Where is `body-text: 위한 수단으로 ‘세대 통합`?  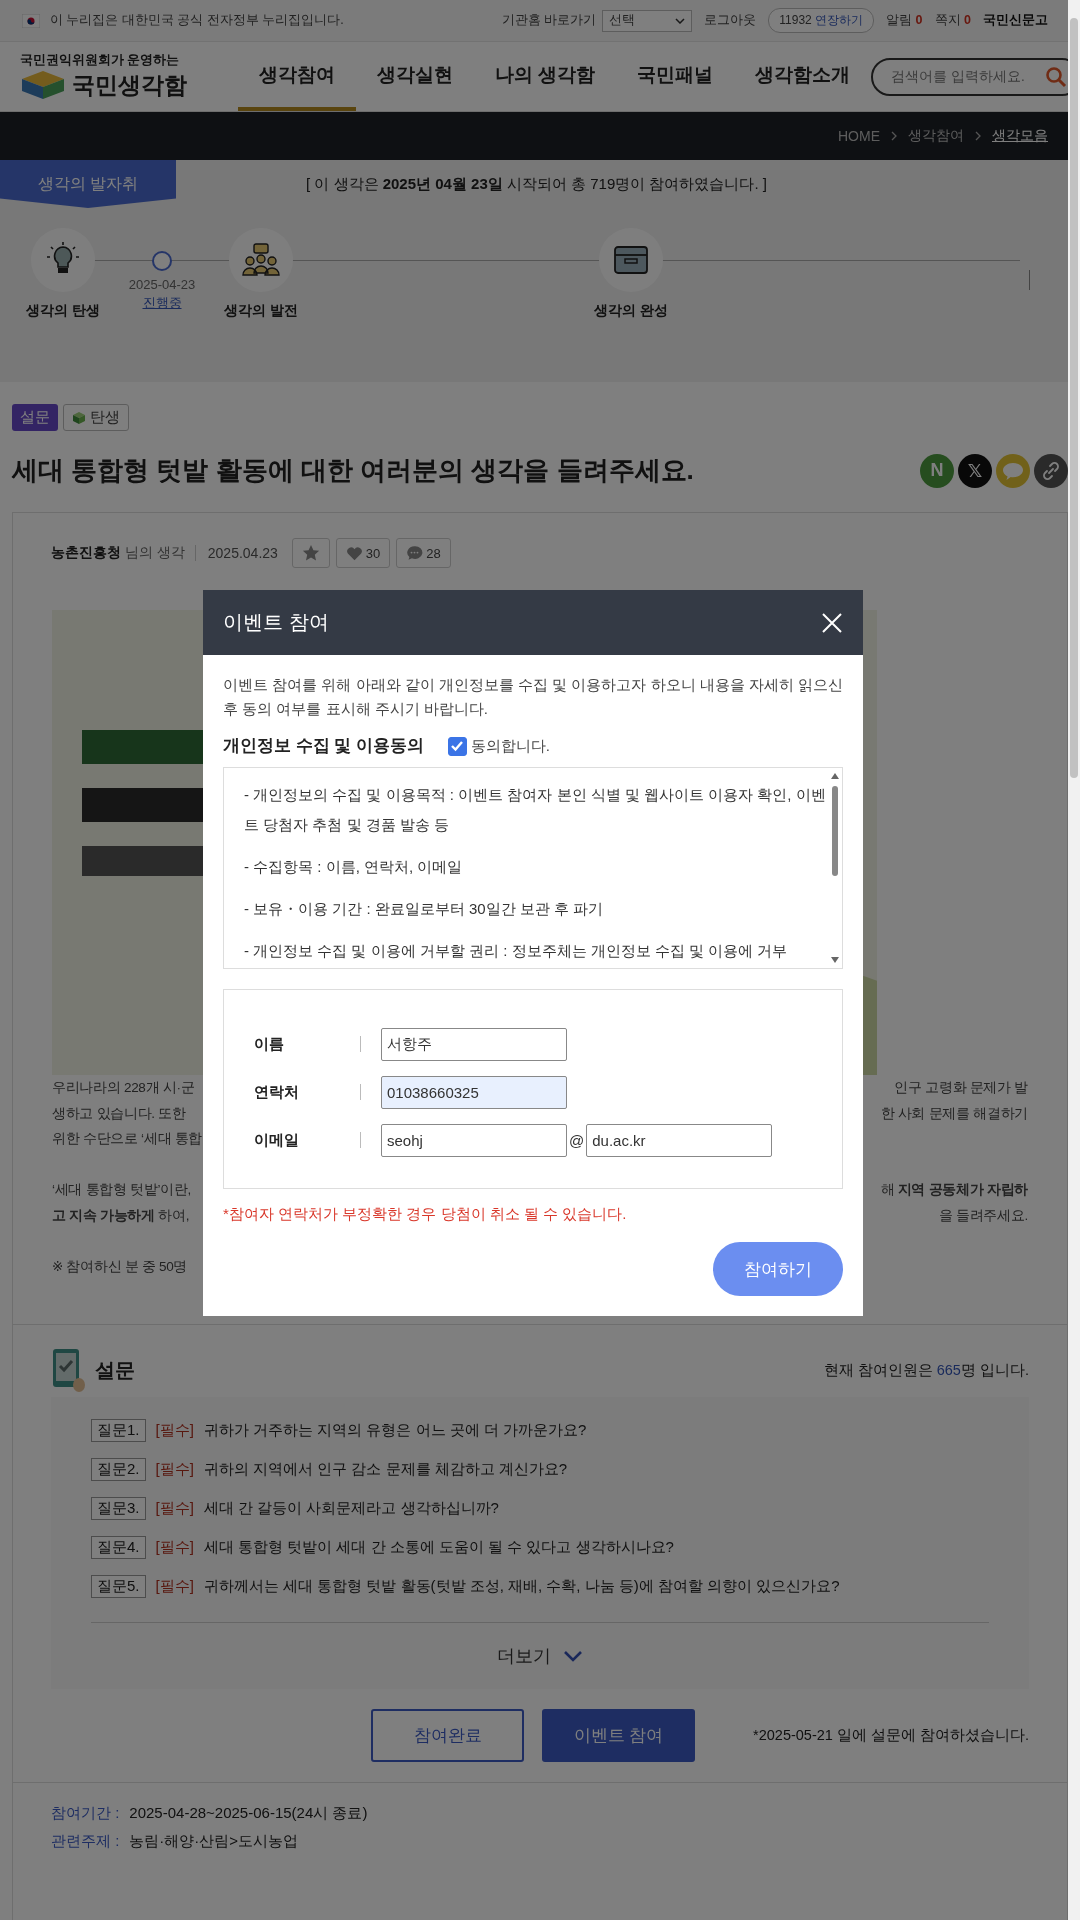
body-text: 위한 수단으로 ‘세대 통합 is located at coordinates (127, 1139).